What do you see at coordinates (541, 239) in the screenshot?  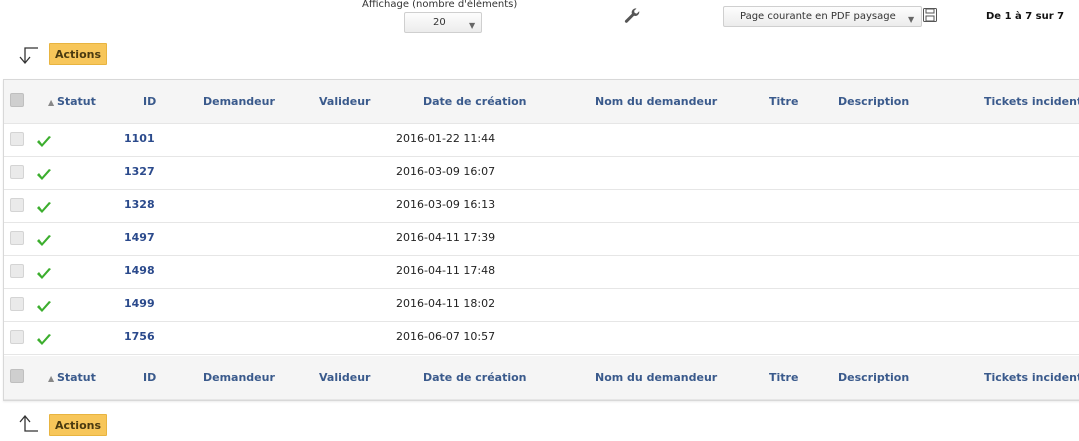 I see `table-row: 1497 2016-04-11 17:39` at bounding box center [541, 239].